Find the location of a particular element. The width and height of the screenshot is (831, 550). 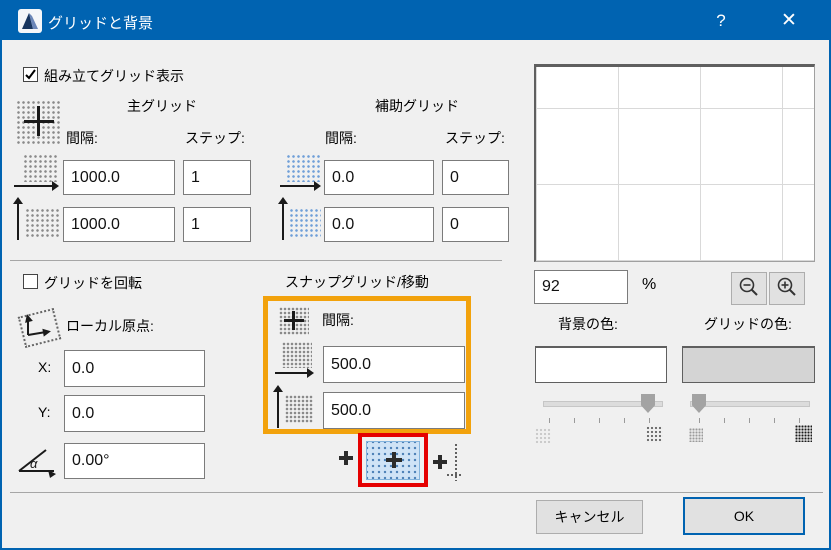

red-highlight-box is located at coordinates (393, 460).